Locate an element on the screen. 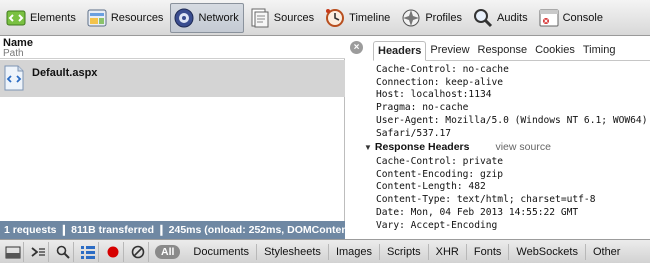  table-row: Default.aspx is located at coordinates (172, 78).